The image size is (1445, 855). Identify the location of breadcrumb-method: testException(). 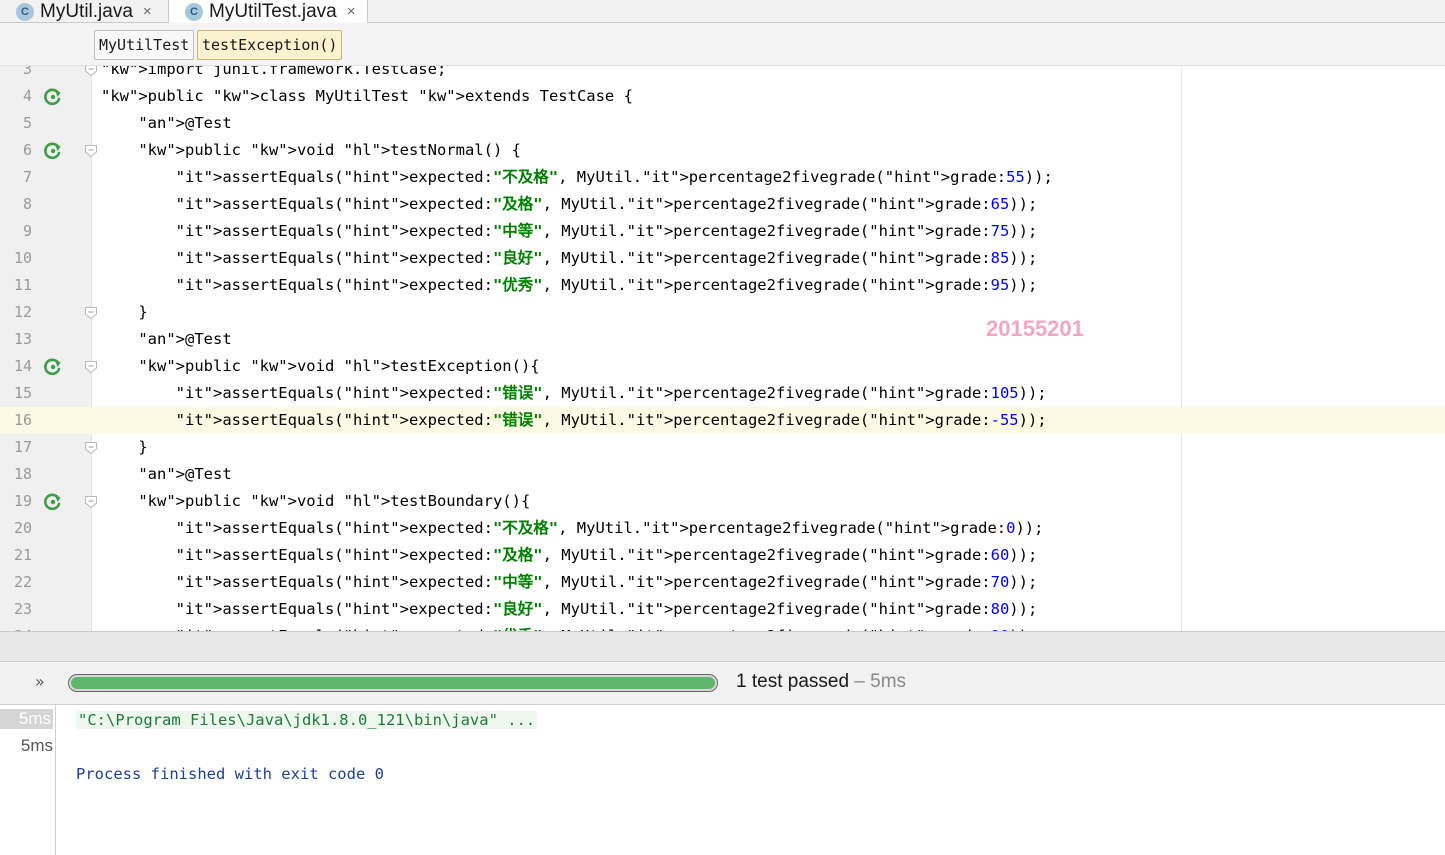
(270, 45).